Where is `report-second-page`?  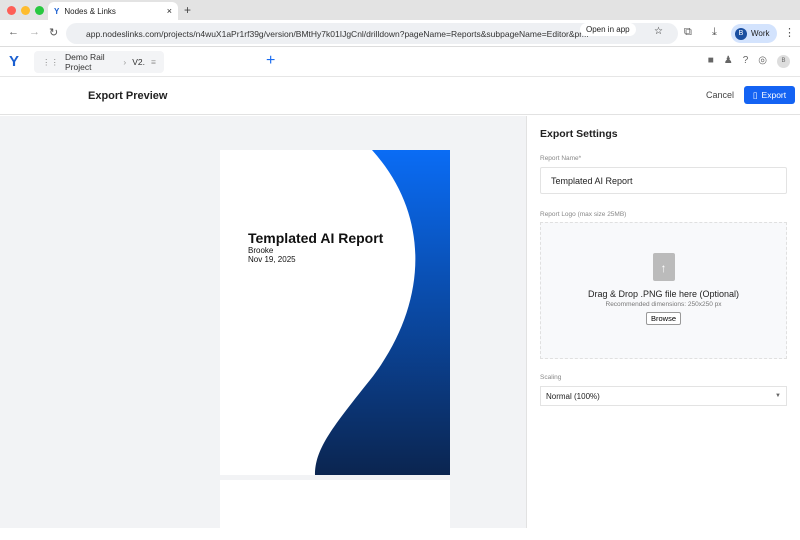 report-second-page is located at coordinates (335, 510).